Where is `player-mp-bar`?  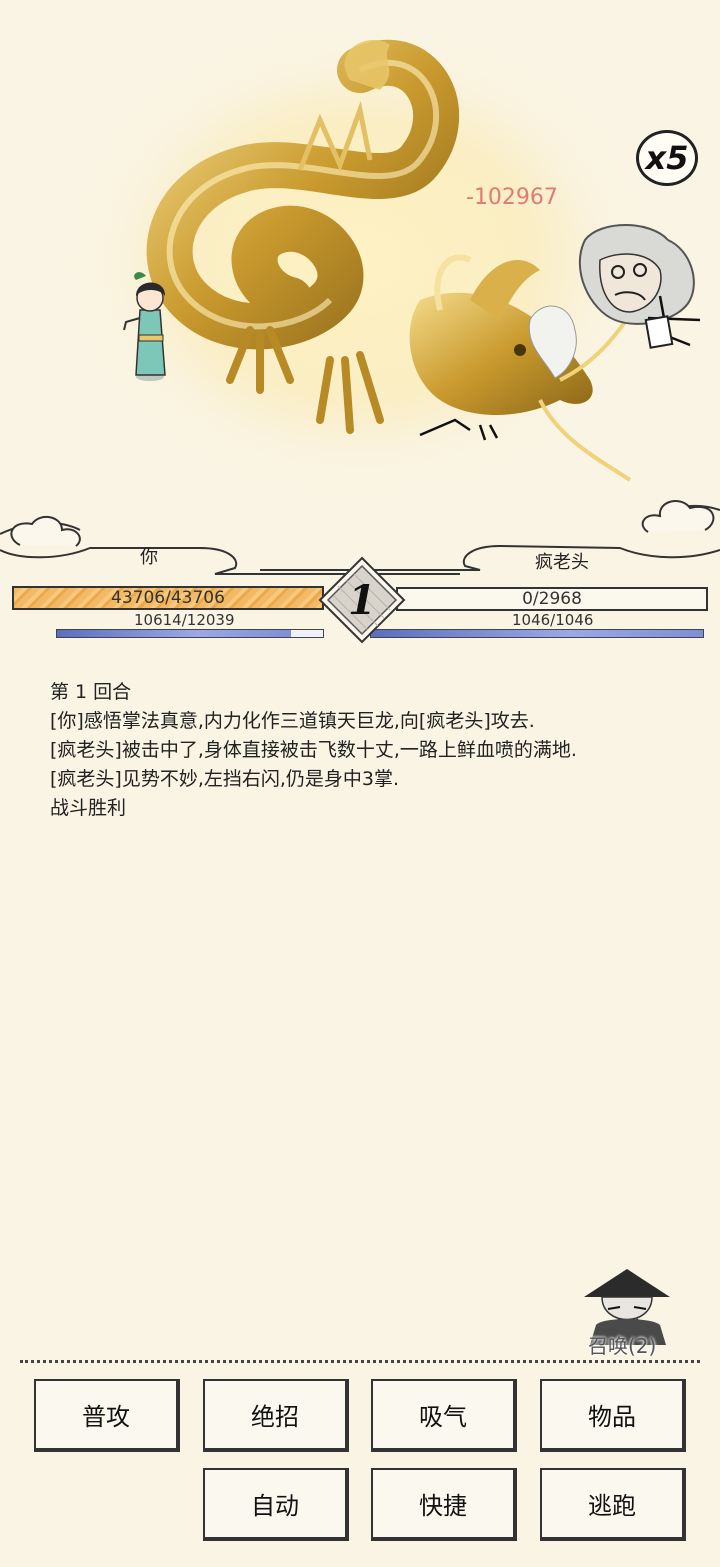 player-mp-bar is located at coordinates (190, 633).